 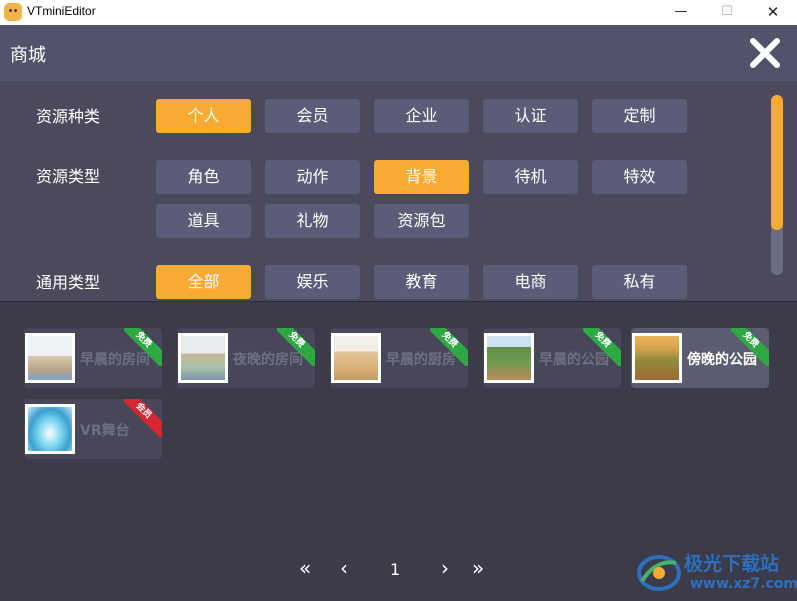 What do you see at coordinates (203, 221) in the screenshot?
I see `type-chip-props: 道具` at bounding box center [203, 221].